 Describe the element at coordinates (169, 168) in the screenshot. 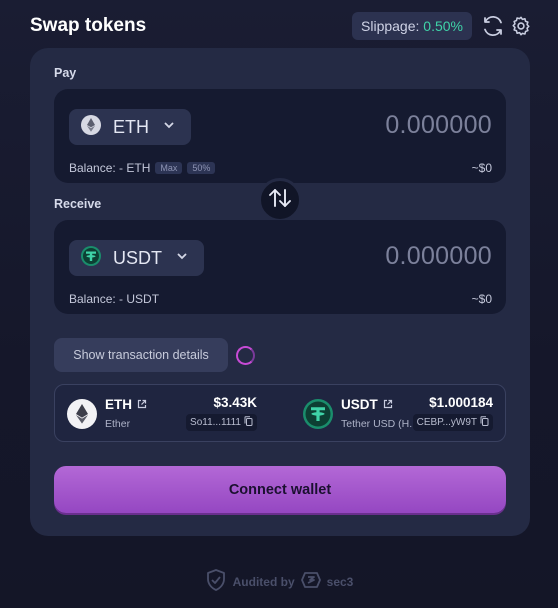

I see `max-button: Max` at that location.